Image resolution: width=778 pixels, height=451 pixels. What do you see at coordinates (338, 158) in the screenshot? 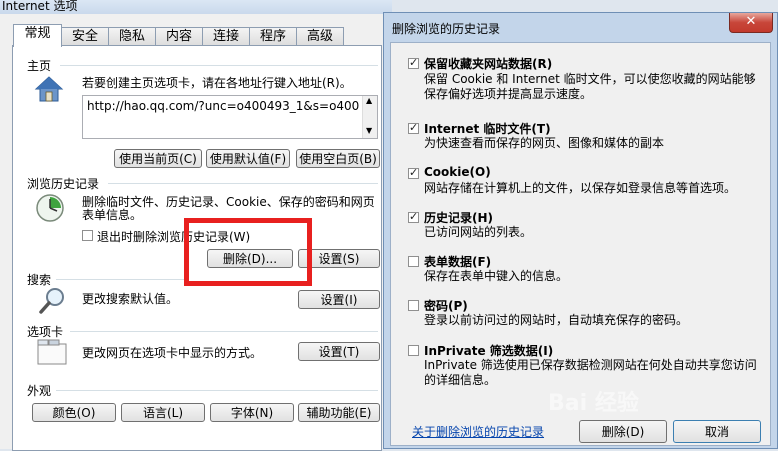
I see `use-blank-button: 使用空白页(B)` at bounding box center [338, 158].